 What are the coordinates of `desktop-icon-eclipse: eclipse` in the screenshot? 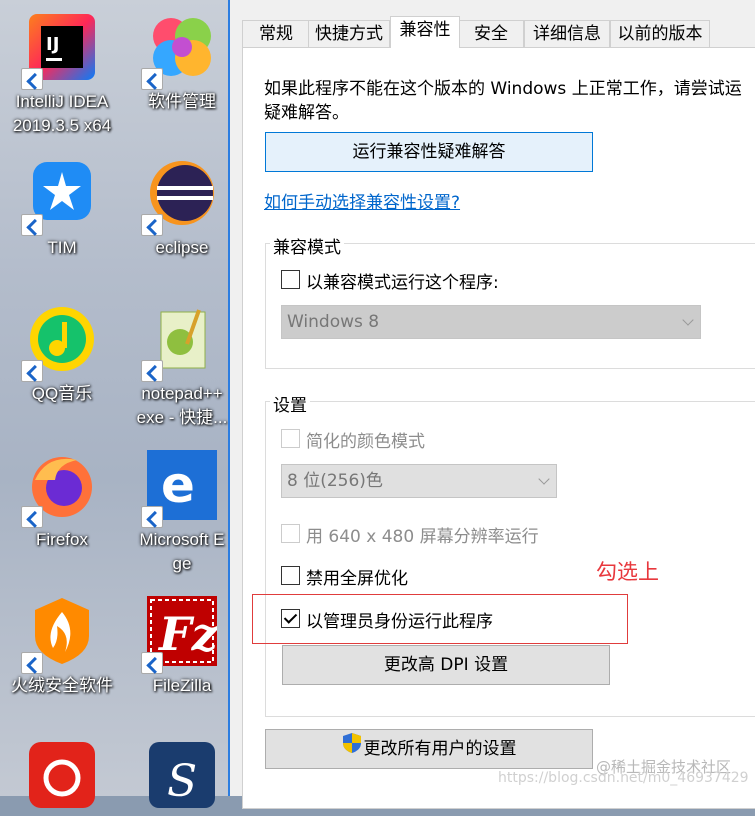 It's located at (182, 209).